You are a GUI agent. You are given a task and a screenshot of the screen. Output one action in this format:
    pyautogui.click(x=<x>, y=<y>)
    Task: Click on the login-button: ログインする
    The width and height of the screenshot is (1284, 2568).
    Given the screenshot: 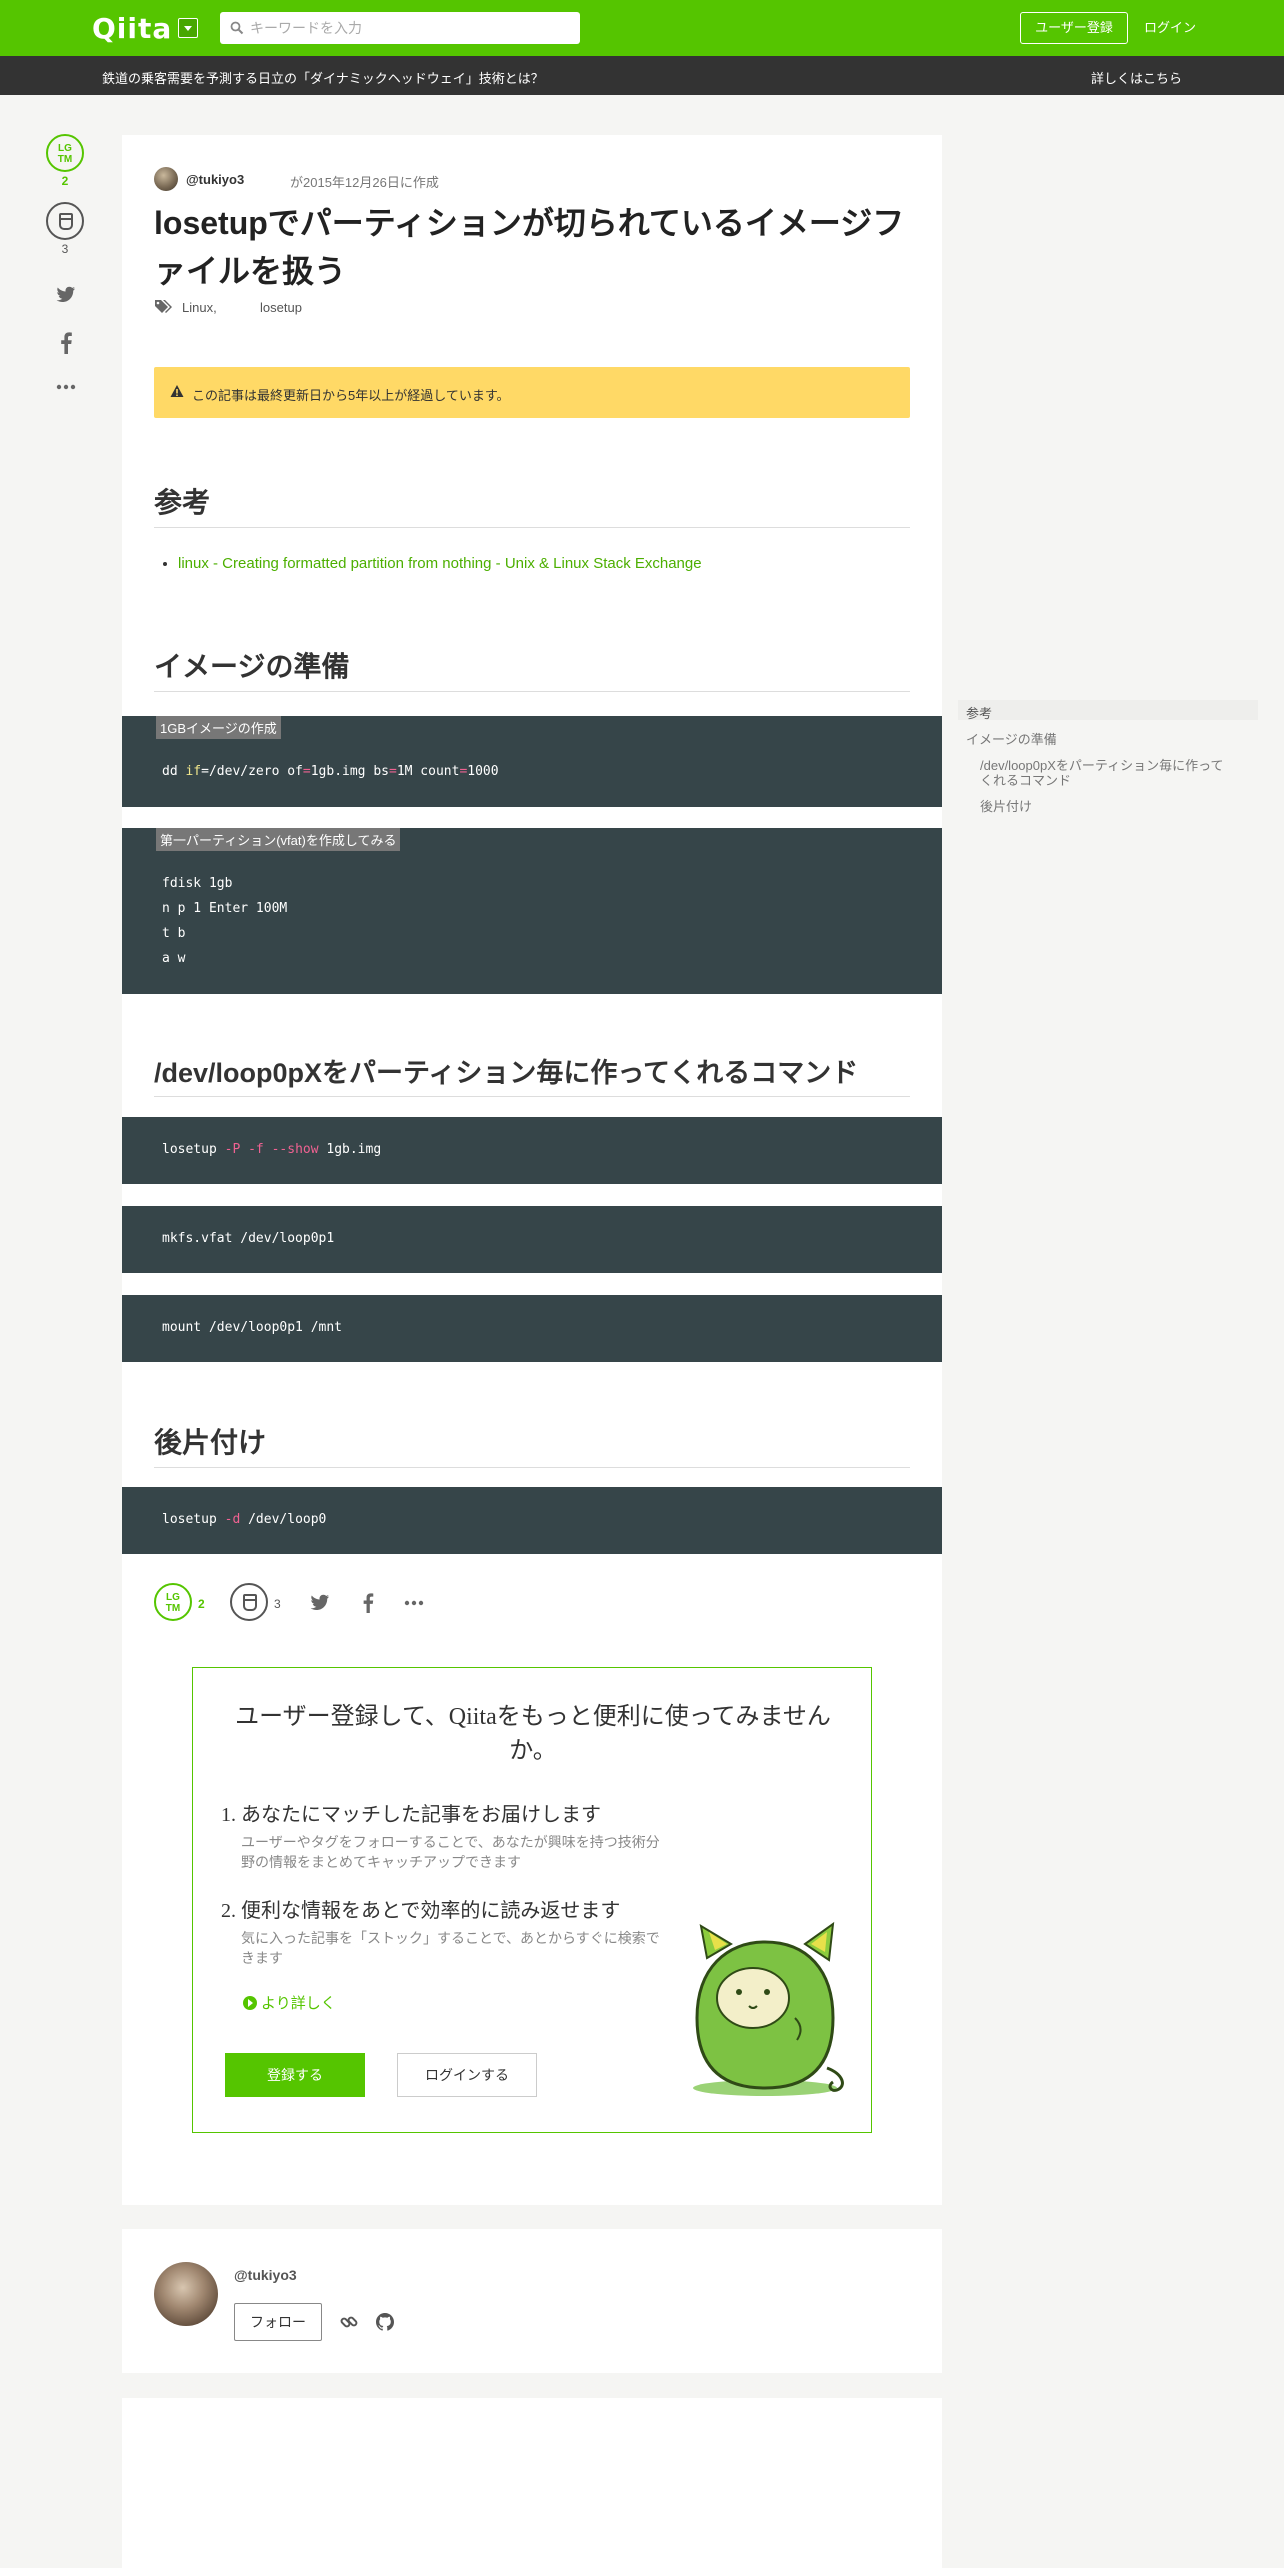 What is the action you would take?
    pyautogui.click(x=467, y=2075)
    